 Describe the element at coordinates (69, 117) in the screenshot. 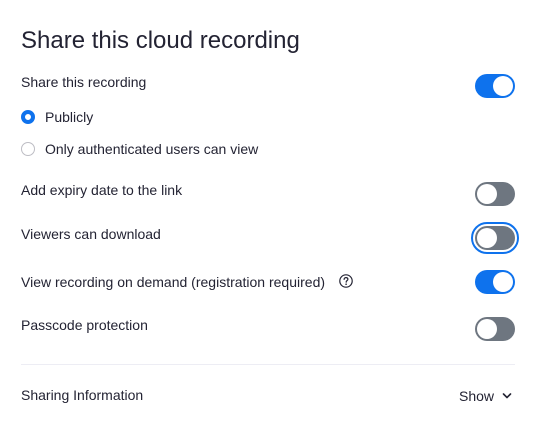

I see `radio-label-publicly: Publicly` at that location.